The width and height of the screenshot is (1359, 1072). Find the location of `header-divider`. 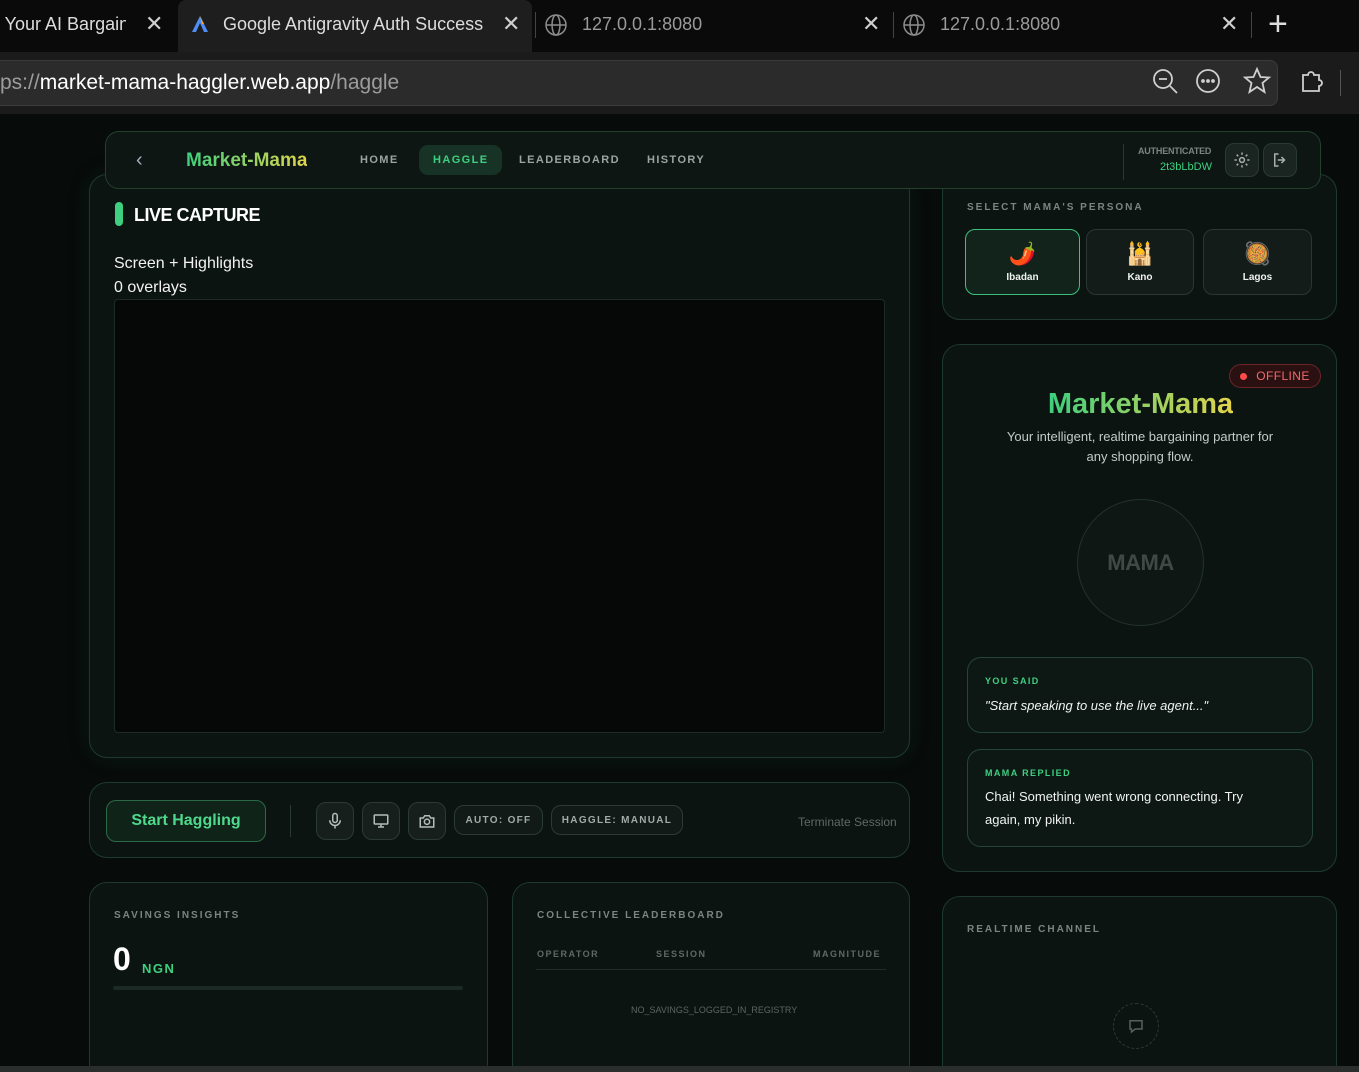

header-divider is located at coordinates (711, 969).